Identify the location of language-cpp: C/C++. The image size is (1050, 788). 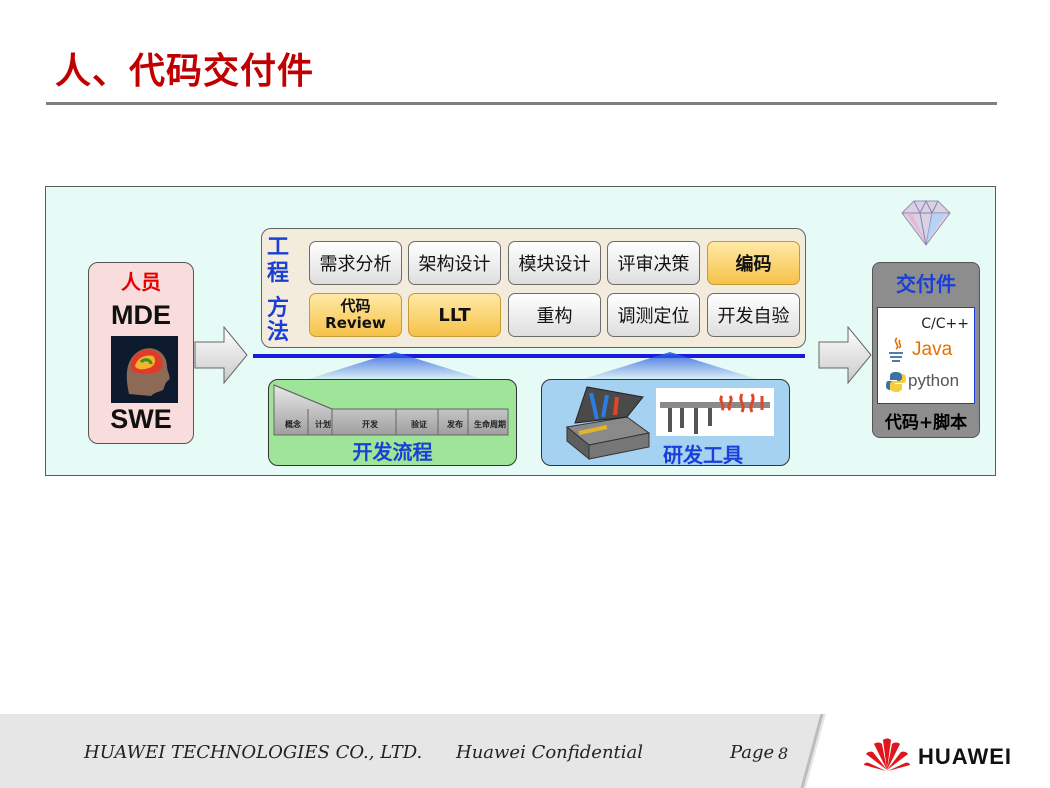
(945, 324).